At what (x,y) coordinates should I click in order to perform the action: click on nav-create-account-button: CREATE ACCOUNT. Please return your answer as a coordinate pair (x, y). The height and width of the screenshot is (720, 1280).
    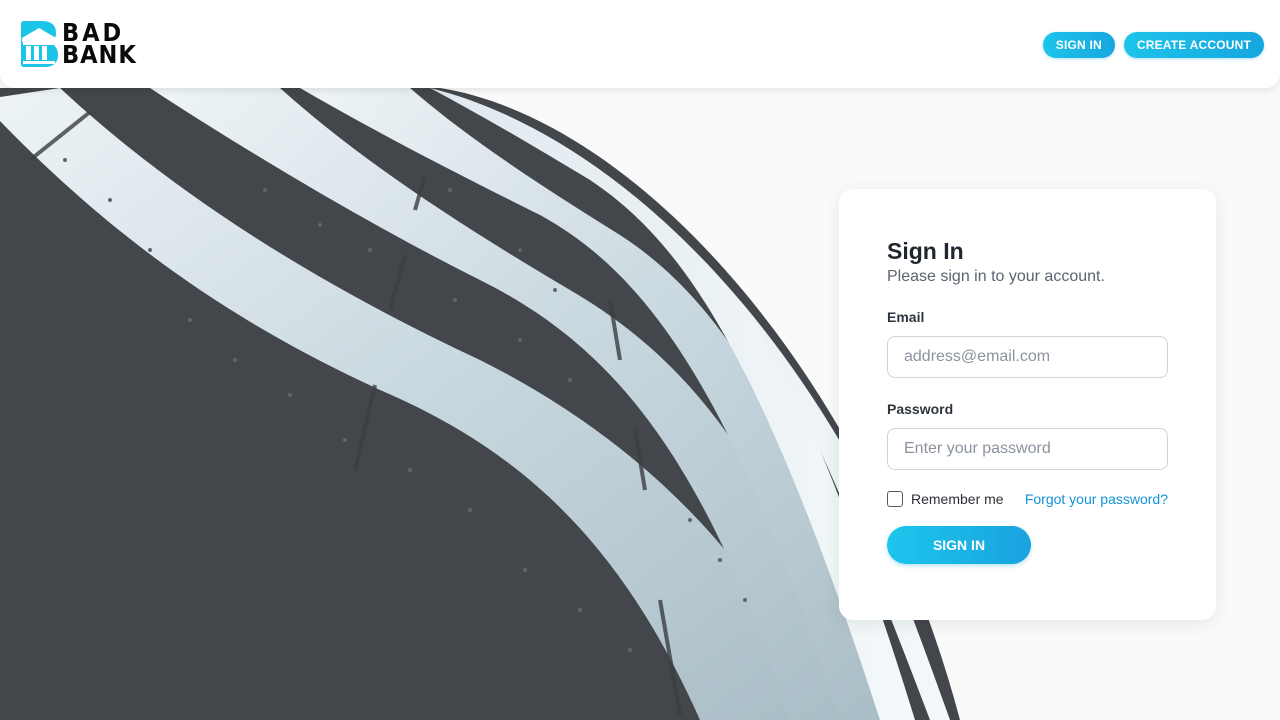
    Looking at the image, I should click on (1193, 45).